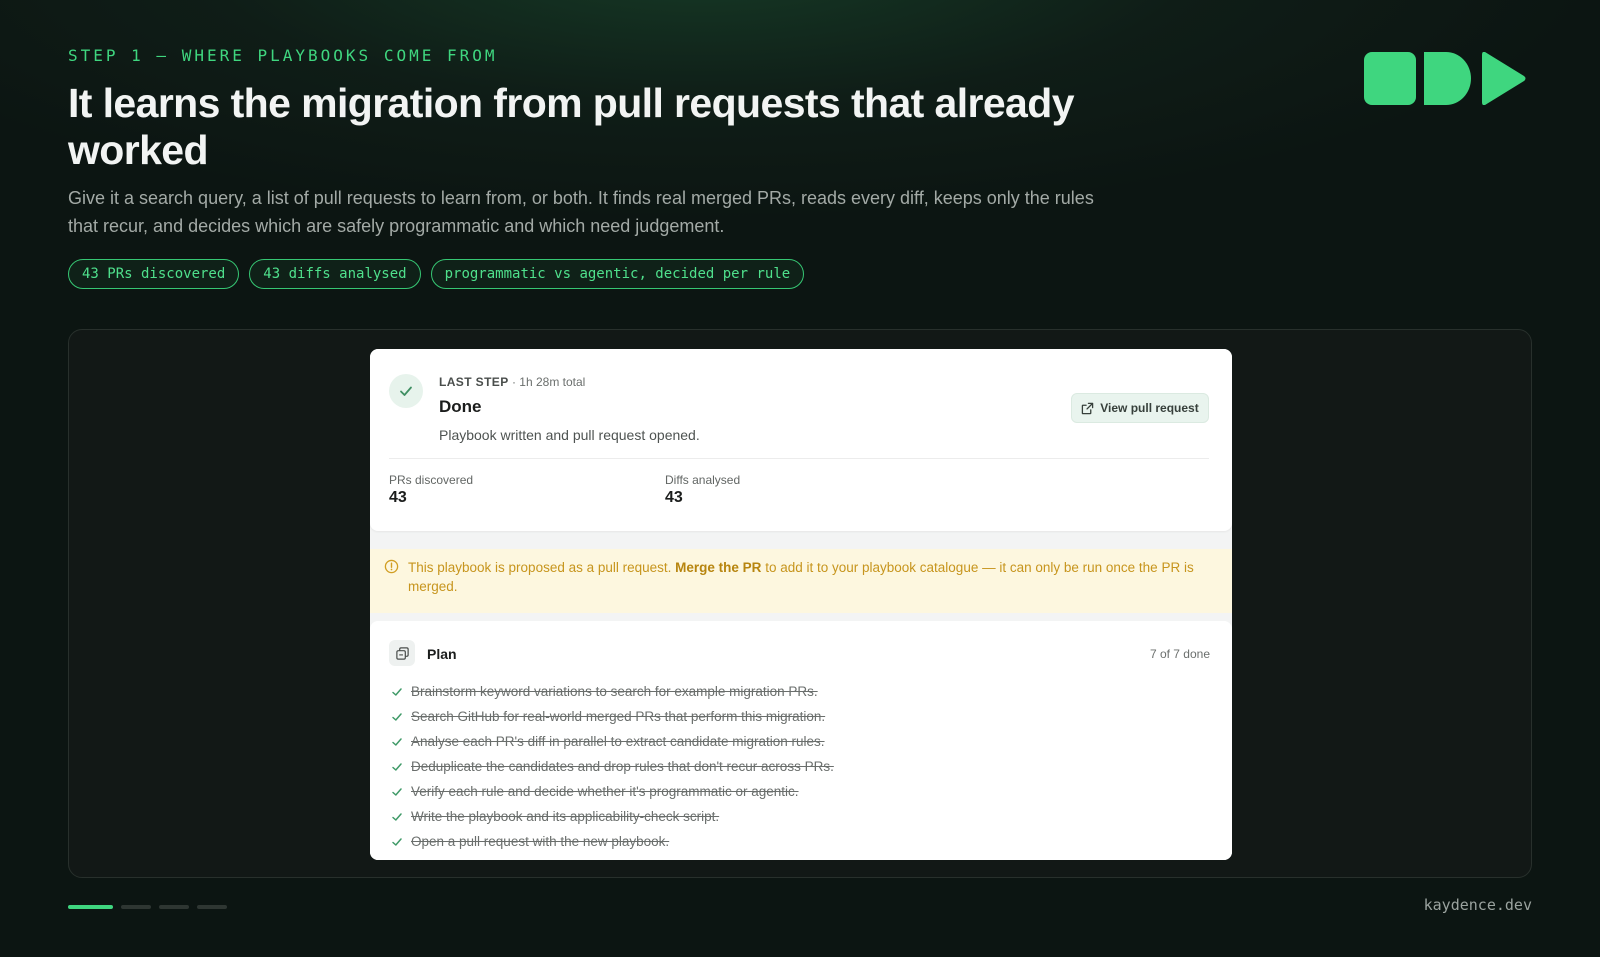 This screenshot has height=957, width=1600. I want to click on stat-value-prs: 43, so click(398, 497).